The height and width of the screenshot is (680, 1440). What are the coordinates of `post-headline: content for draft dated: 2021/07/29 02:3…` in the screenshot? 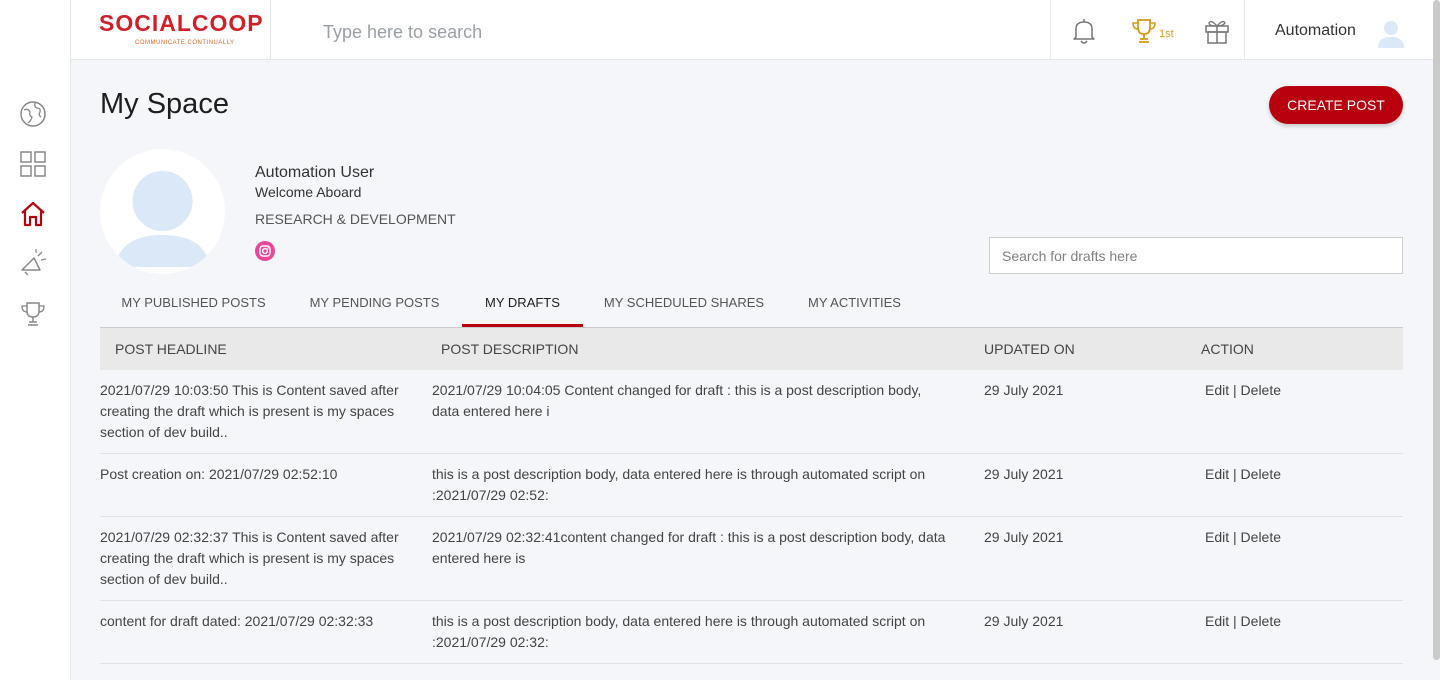 It's located at (237, 621).